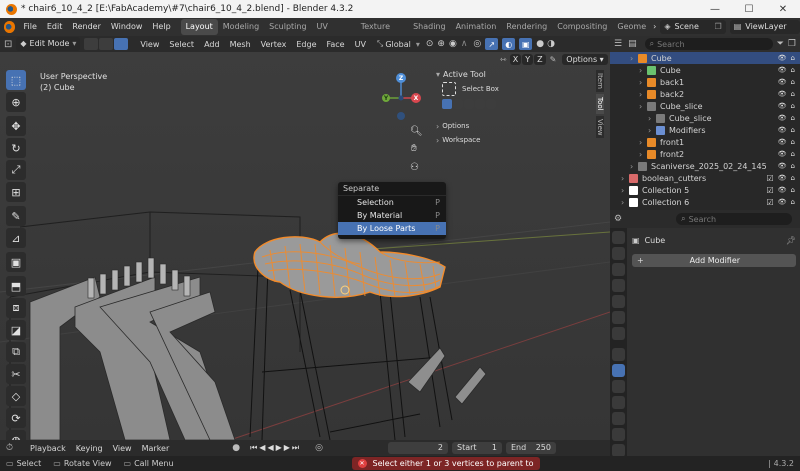  What do you see at coordinates (492, 44) in the screenshot?
I see `show-gizmo-icon: ↗` at bounding box center [492, 44].